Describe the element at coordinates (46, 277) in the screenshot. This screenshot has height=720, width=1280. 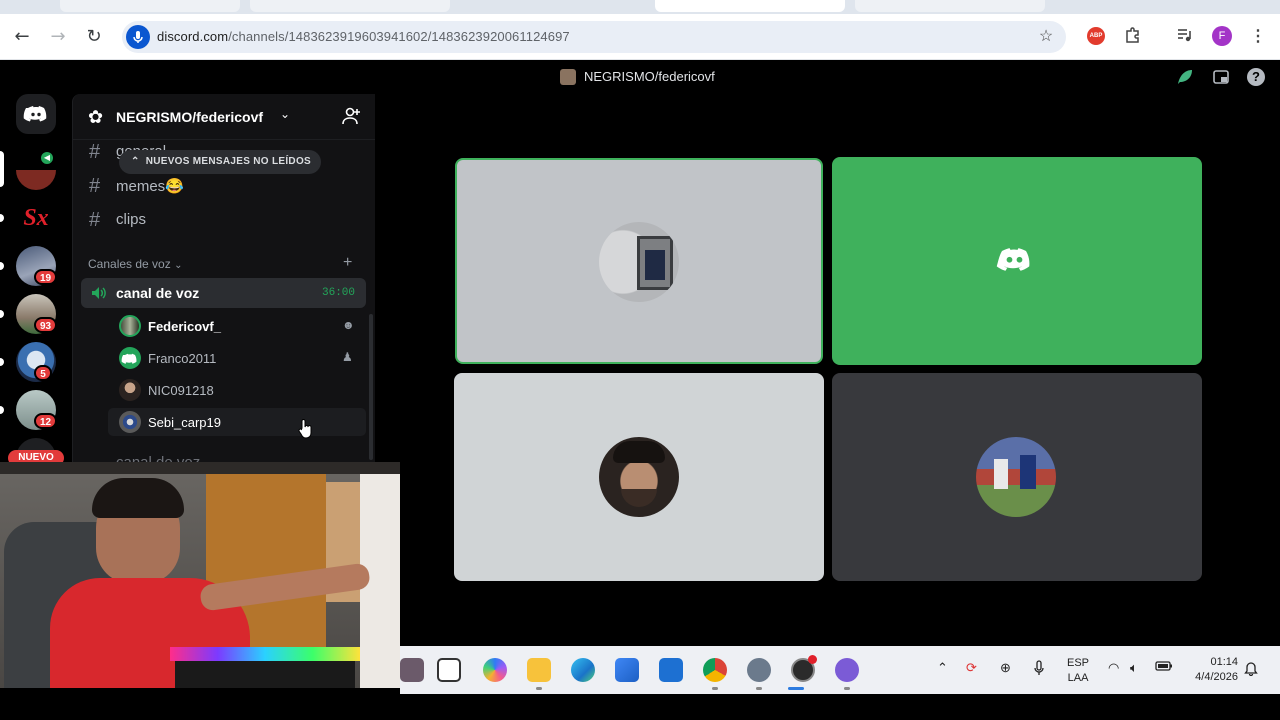
I see `mention-badge: 19` at that location.